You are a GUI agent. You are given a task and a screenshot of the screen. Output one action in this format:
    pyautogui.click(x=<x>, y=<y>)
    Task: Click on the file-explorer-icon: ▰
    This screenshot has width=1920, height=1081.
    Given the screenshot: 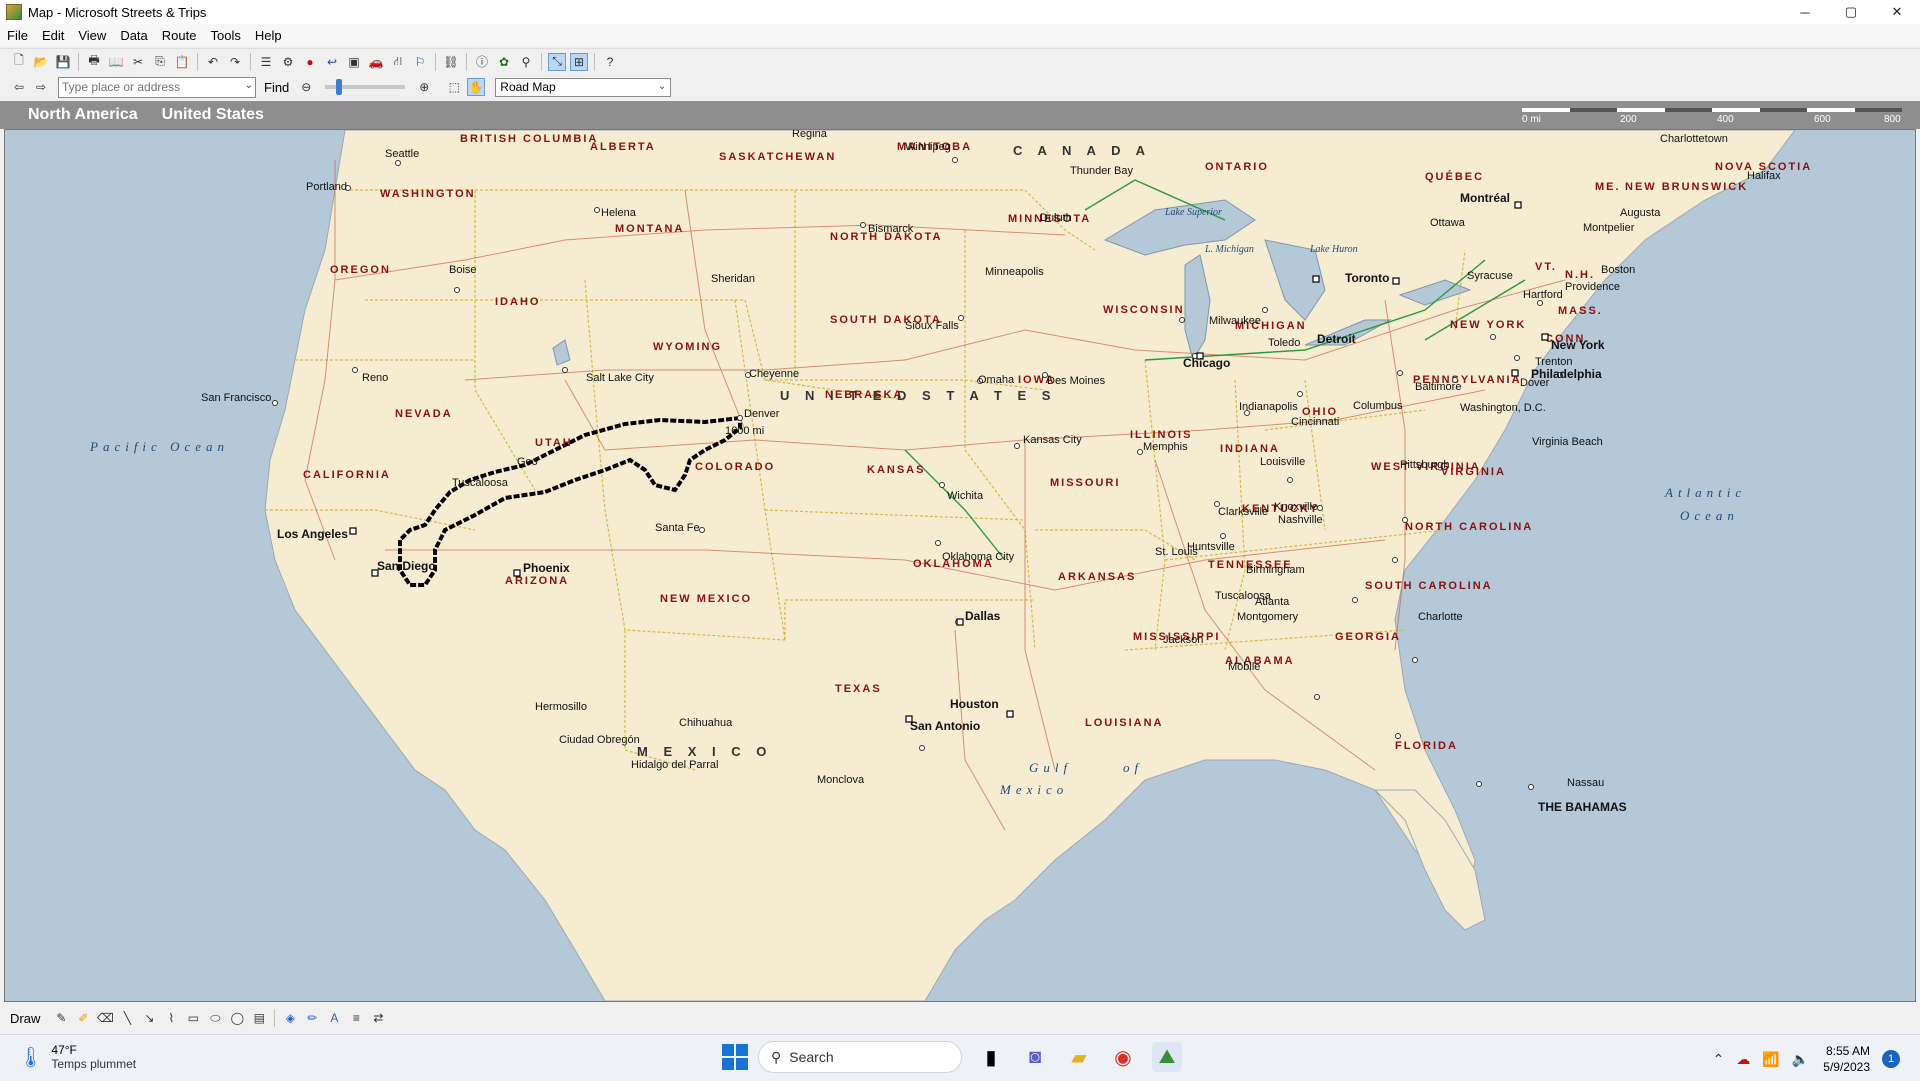 What is the action you would take?
    pyautogui.click(x=1079, y=1057)
    